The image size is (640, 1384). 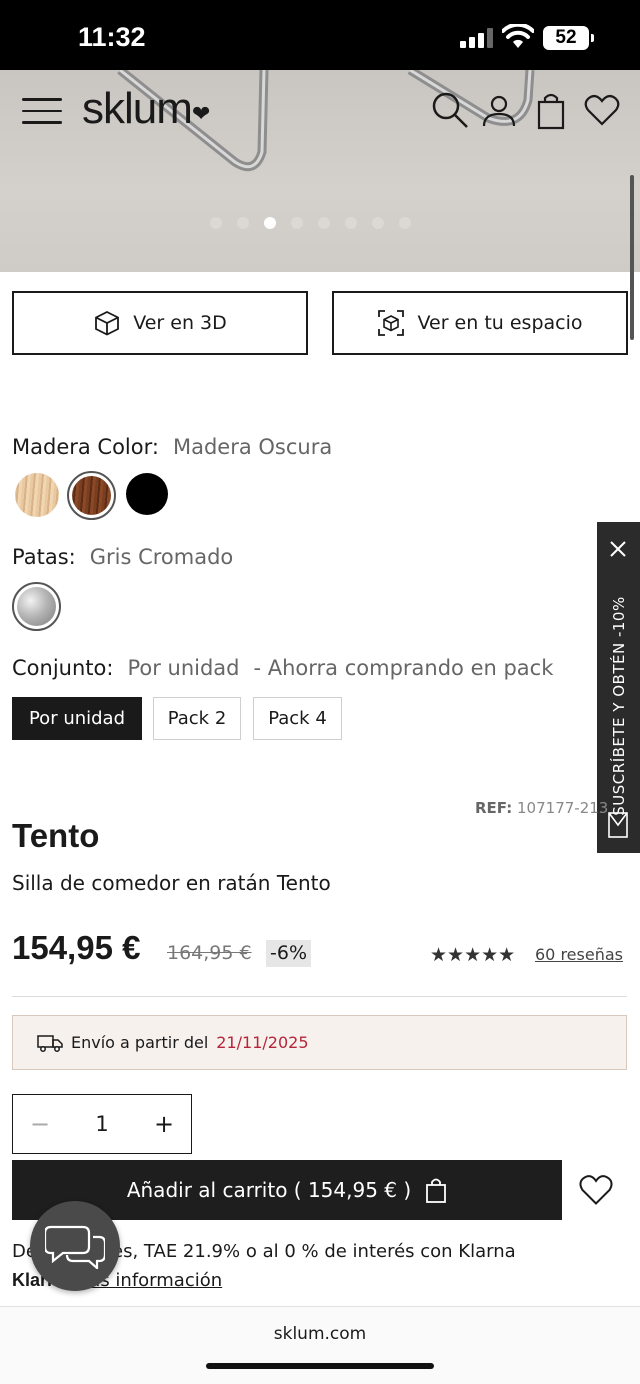 I want to click on original-price: 164,95 €, so click(x=209, y=953).